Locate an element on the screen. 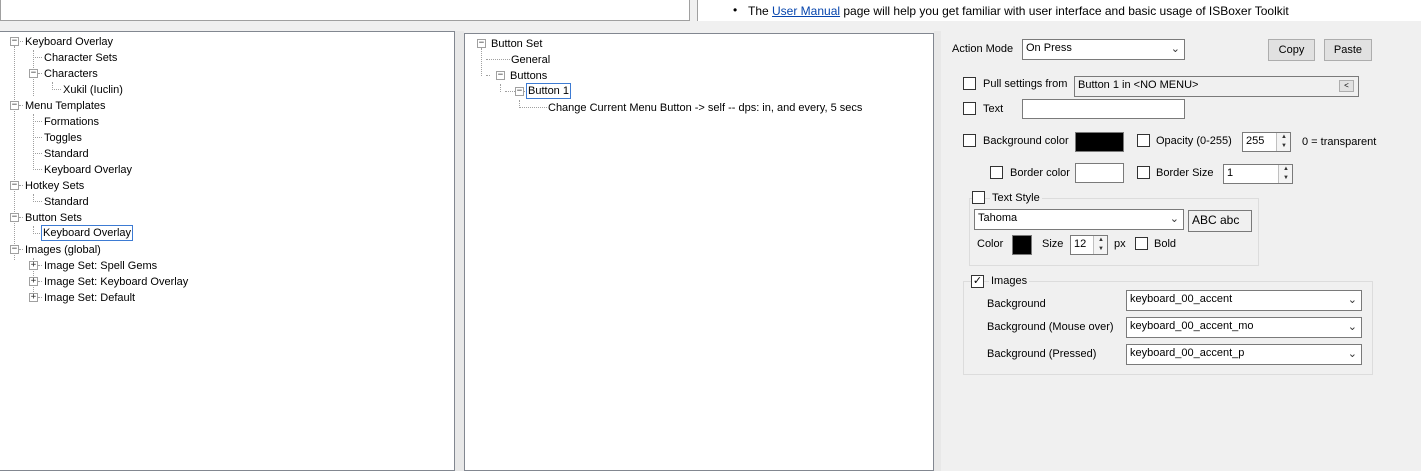 The height and width of the screenshot is (471, 1421). background-image-value: keyboard_00_accent is located at coordinates (1181, 299).